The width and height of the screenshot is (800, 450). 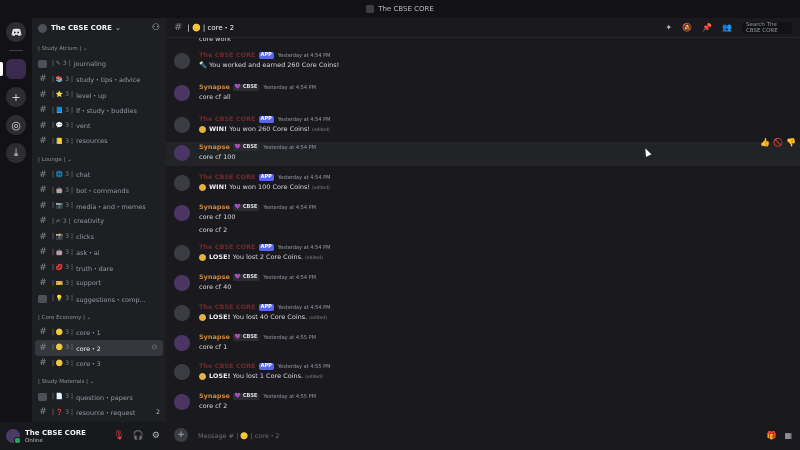 I want to click on message-input: Message # | 🪙 | core・2, so click(x=482, y=435).